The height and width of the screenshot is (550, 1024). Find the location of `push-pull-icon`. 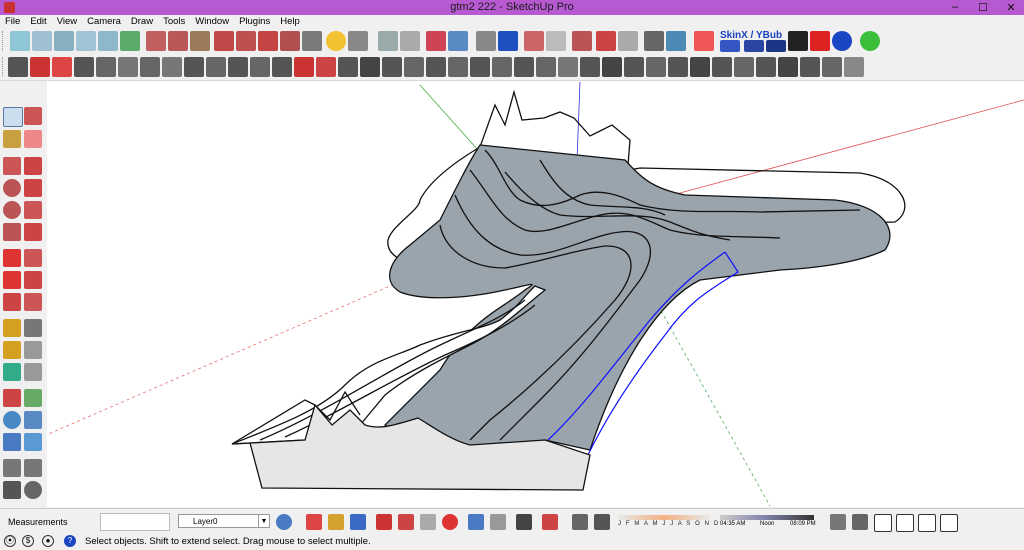

push-pull-icon is located at coordinates (33, 258).